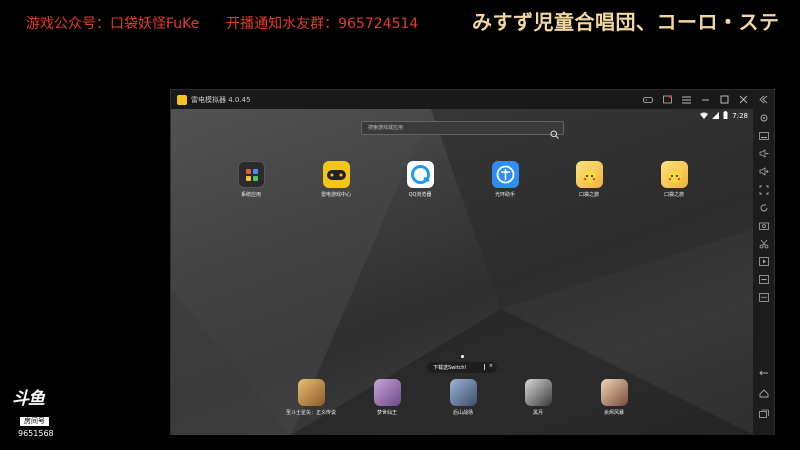 The image size is (800, 450). What do you see at coordinates (420, 195) in the screenshot?
I see `app-label: QQ浏览器` at bounding box center [420, 195].